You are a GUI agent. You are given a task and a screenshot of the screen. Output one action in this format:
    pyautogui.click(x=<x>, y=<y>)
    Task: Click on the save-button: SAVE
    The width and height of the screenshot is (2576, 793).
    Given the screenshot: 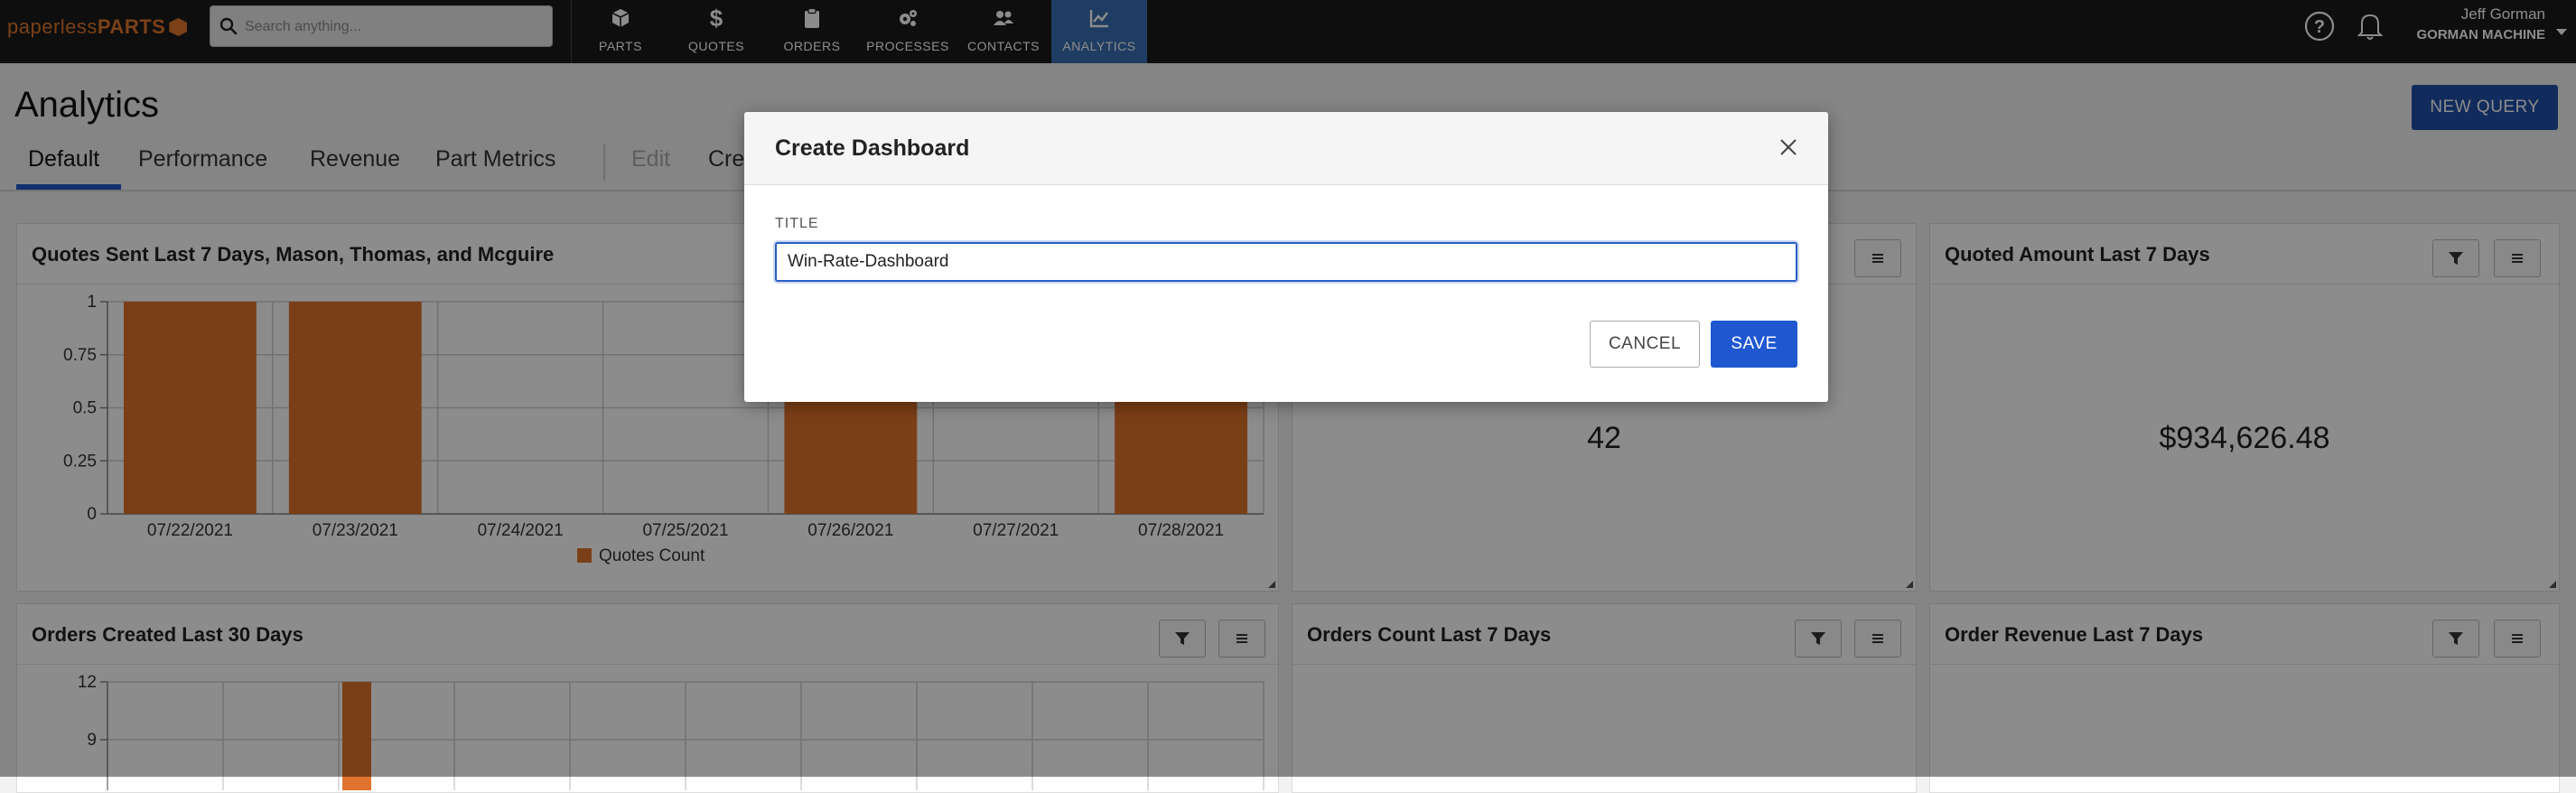 What is the action you would take?
    pyautogui.click(x=1754, y=344)
    